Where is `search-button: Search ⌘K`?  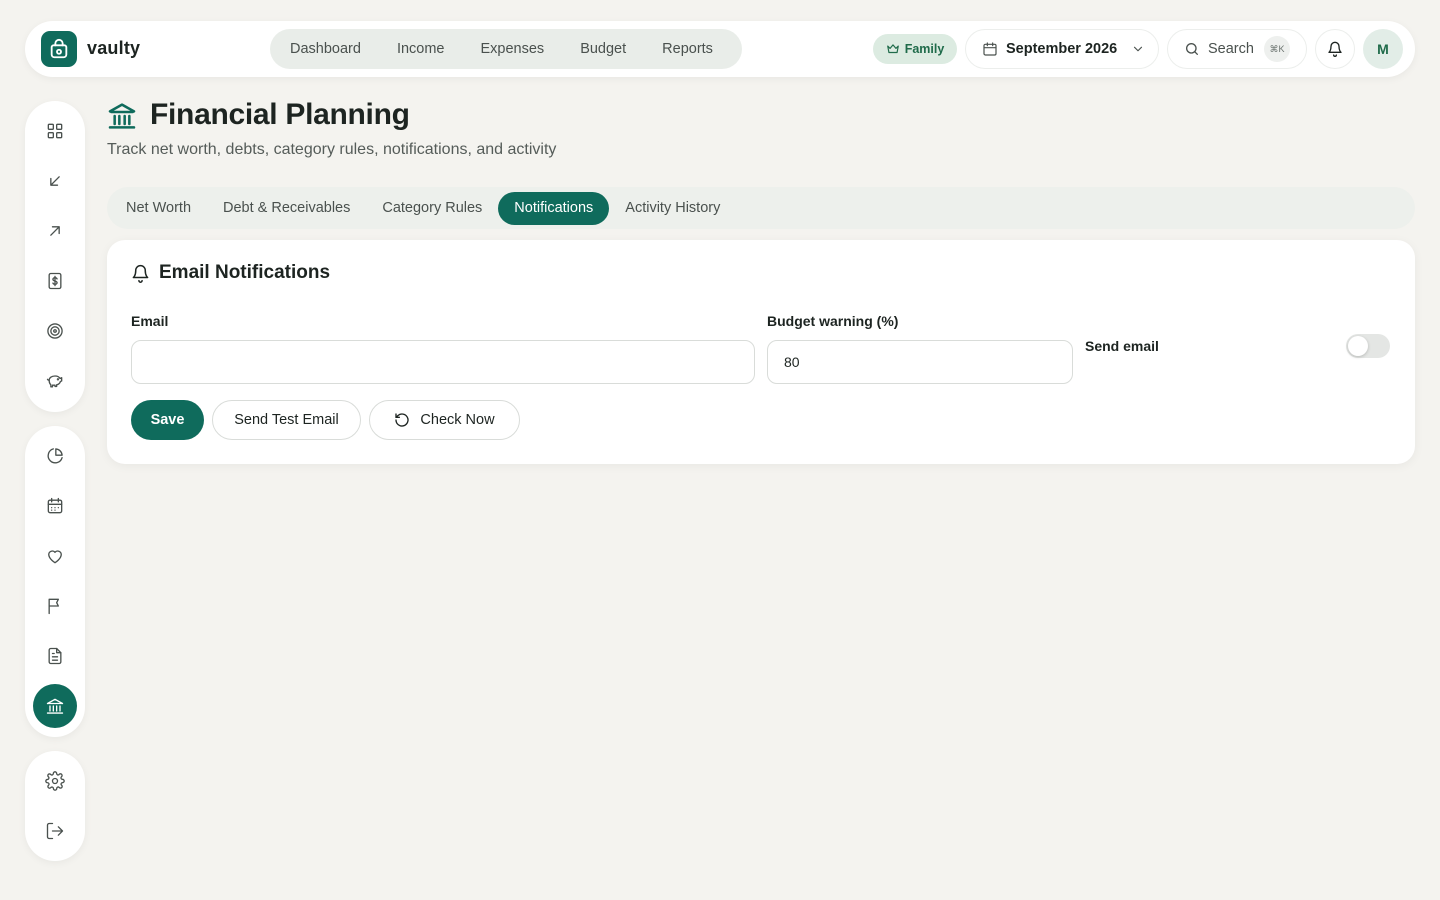
search-button: Search ⌘K is located at coordinates (1237, 49).